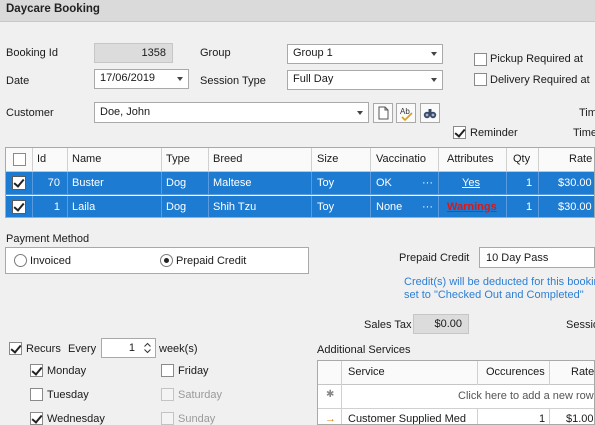  I want to click on wednesday-label: Wednesday, so click(76, 419).